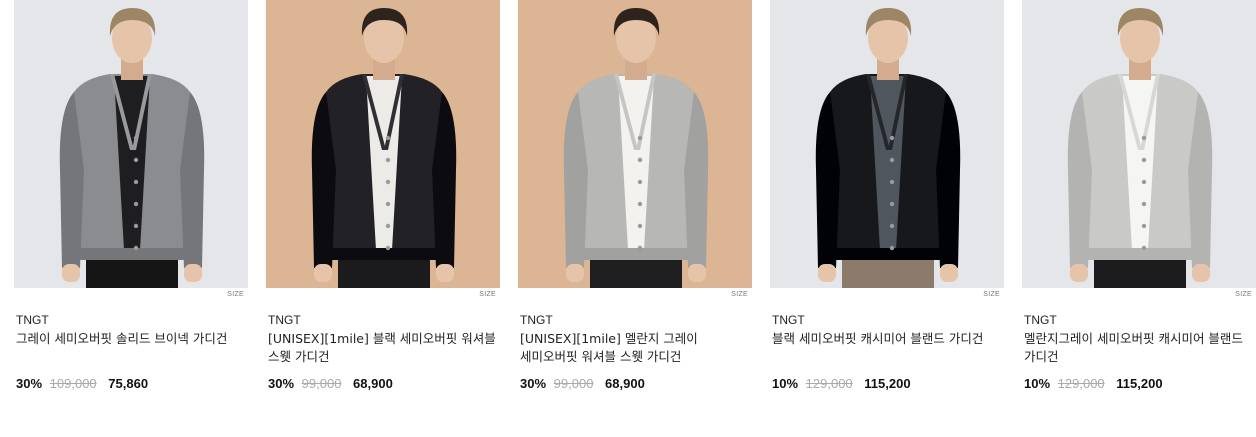 The width and height of the screenshot is (1256, 437). What do you see at coordinates (634, 348) in the screenshot?
I see `product-name: [UNISEX][1mile] 멜란지 그레이 세미오버핏 워셔블 스웻 가디건` at bounding box center [634, 348].